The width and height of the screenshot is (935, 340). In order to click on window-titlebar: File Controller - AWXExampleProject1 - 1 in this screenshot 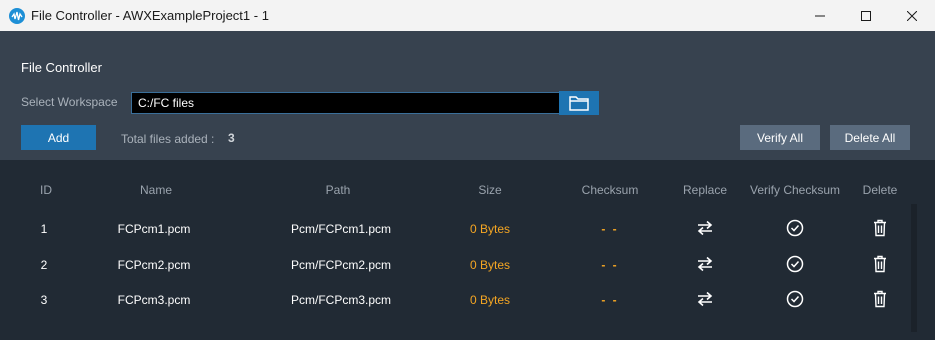, I will do `click(467, 15)`.